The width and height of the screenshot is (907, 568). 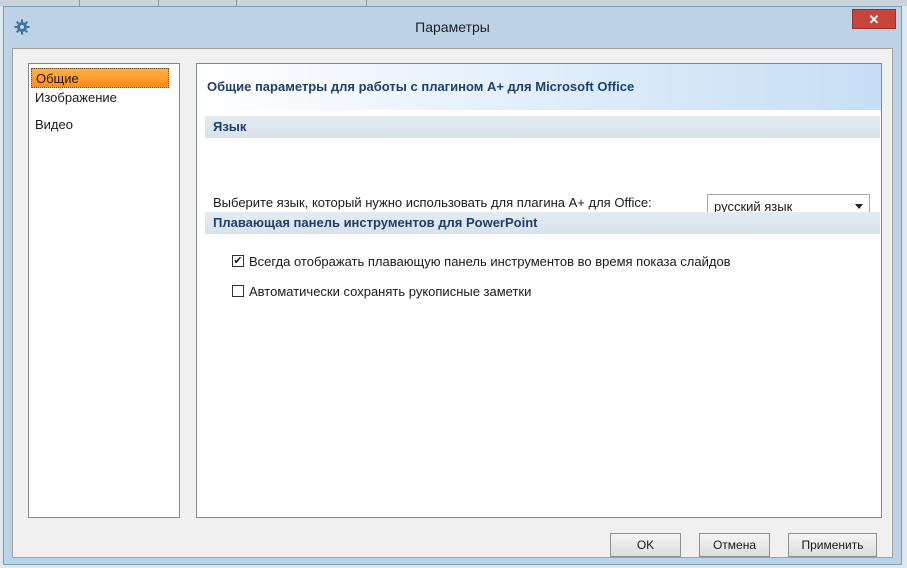 What do you see at coordinates (100, 98) in the screenshot?
I see `nav-item-image: Изображение` at bounding box center [100, 98].